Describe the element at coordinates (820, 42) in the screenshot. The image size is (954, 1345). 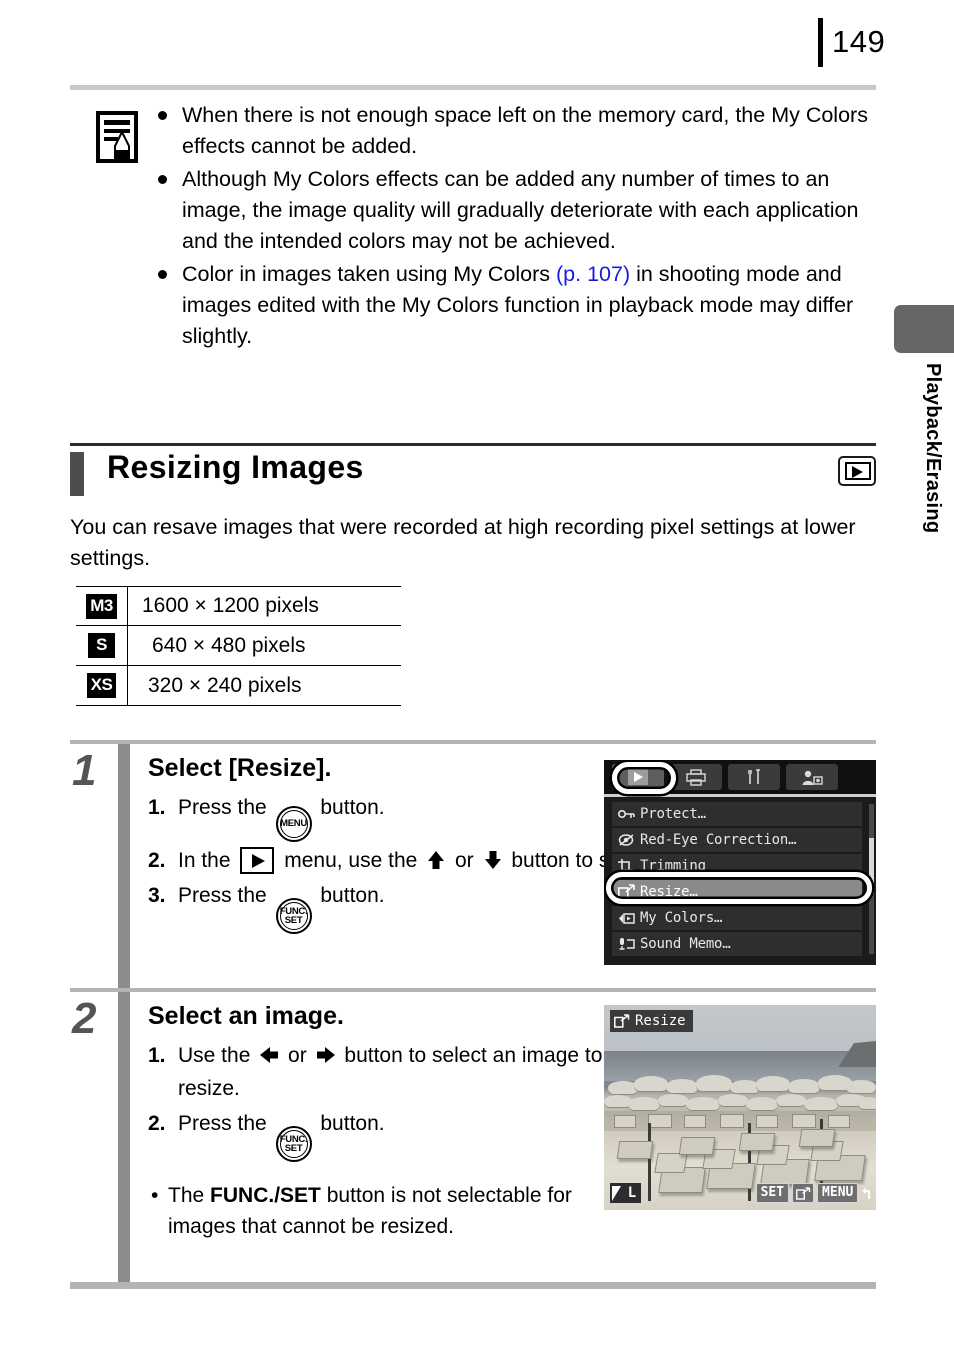
I see `page-number-rule` at that location.